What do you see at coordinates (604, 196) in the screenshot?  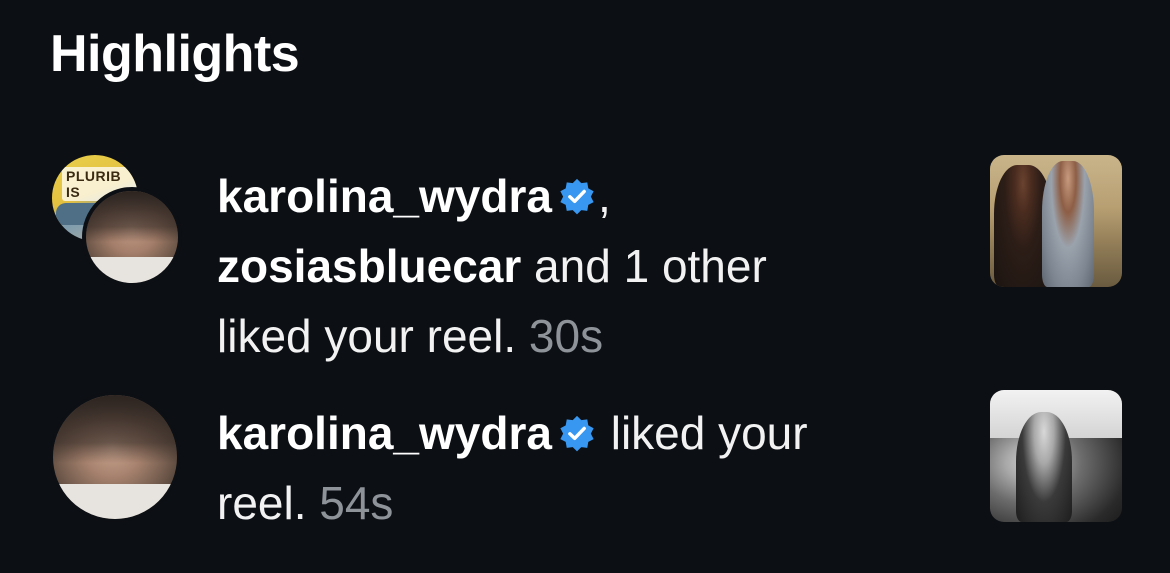 I see `comma-text: ,` at bounding box center [604, 196].